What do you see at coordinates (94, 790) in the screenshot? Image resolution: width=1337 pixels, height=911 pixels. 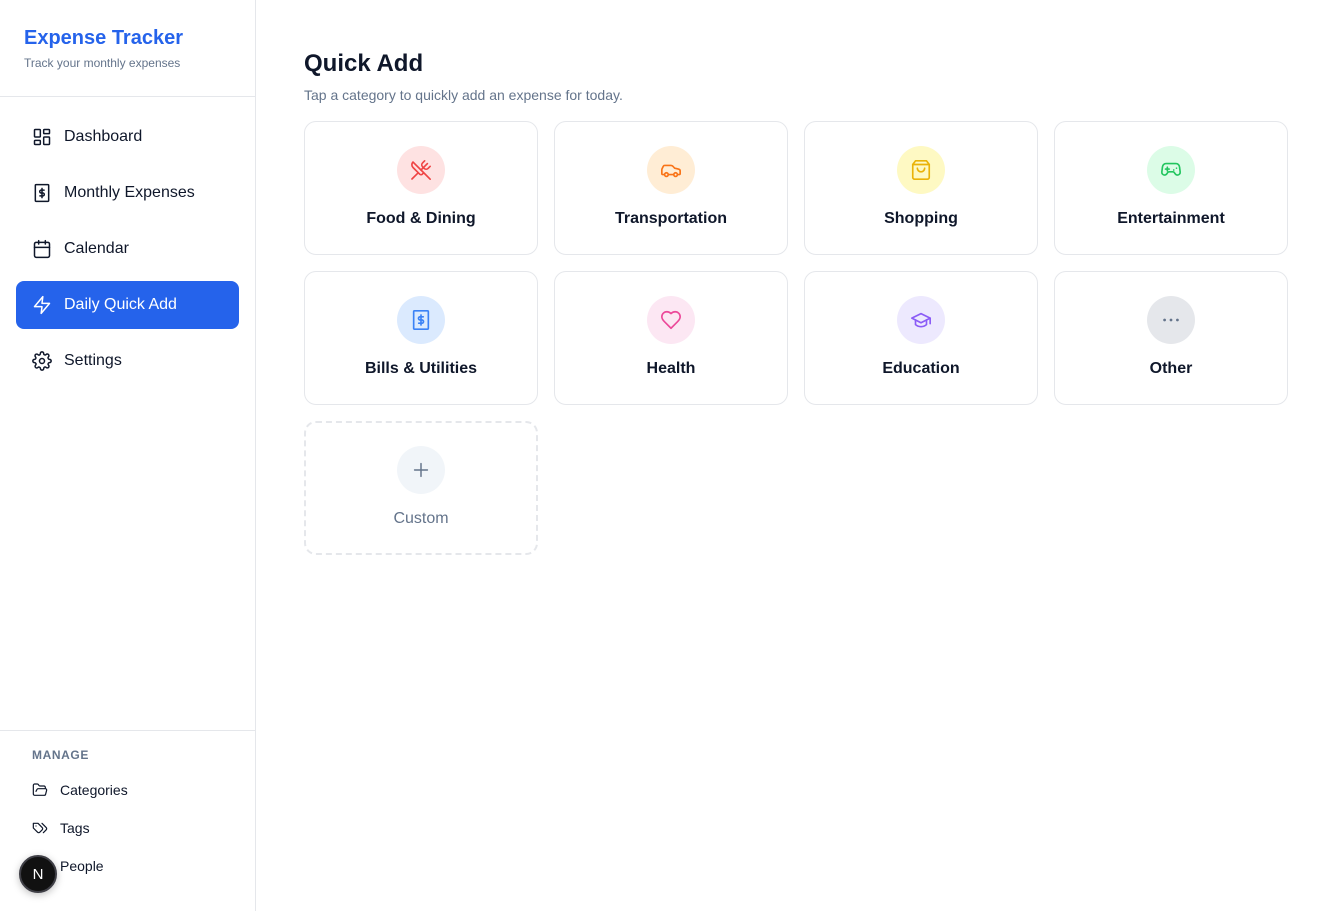 I see `manage-item-label: Categories` at bounding box center [94, 790].